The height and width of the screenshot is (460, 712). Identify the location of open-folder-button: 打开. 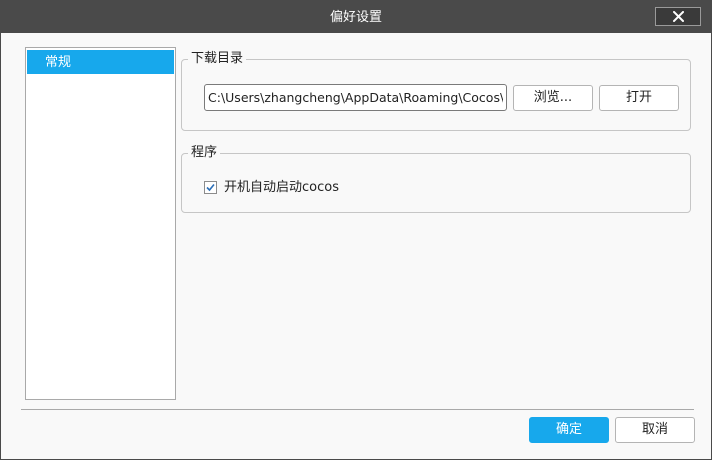
(639, 98).